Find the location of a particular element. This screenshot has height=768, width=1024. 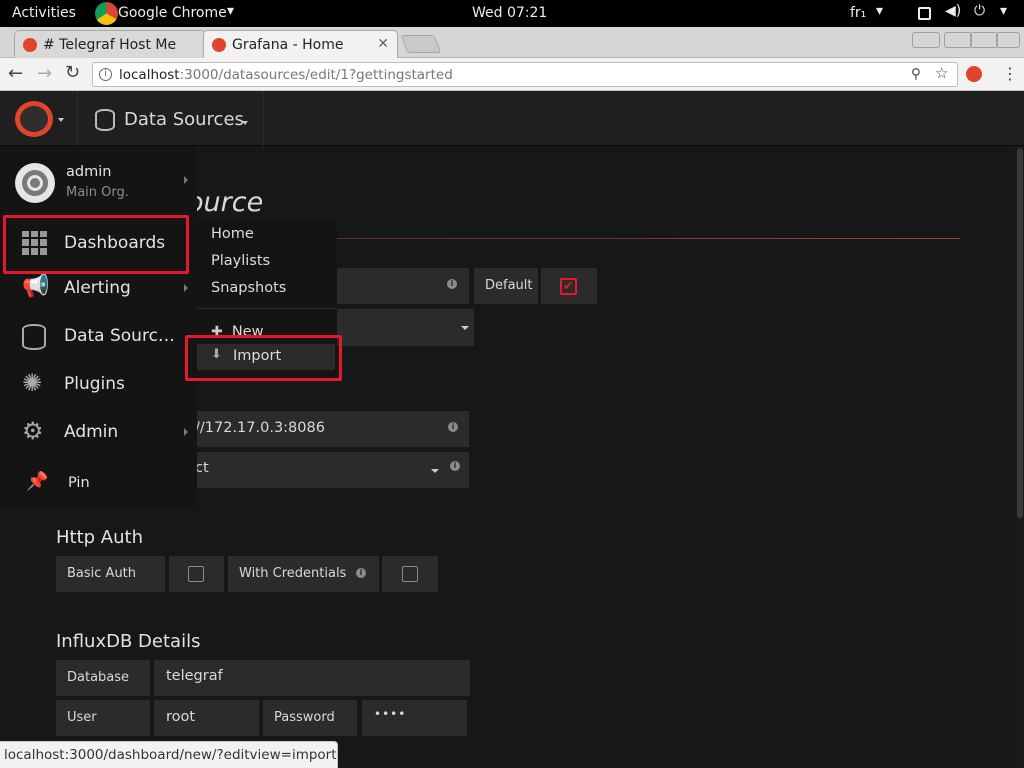

grafana-logo-icon is located at coordinates (34, 119).